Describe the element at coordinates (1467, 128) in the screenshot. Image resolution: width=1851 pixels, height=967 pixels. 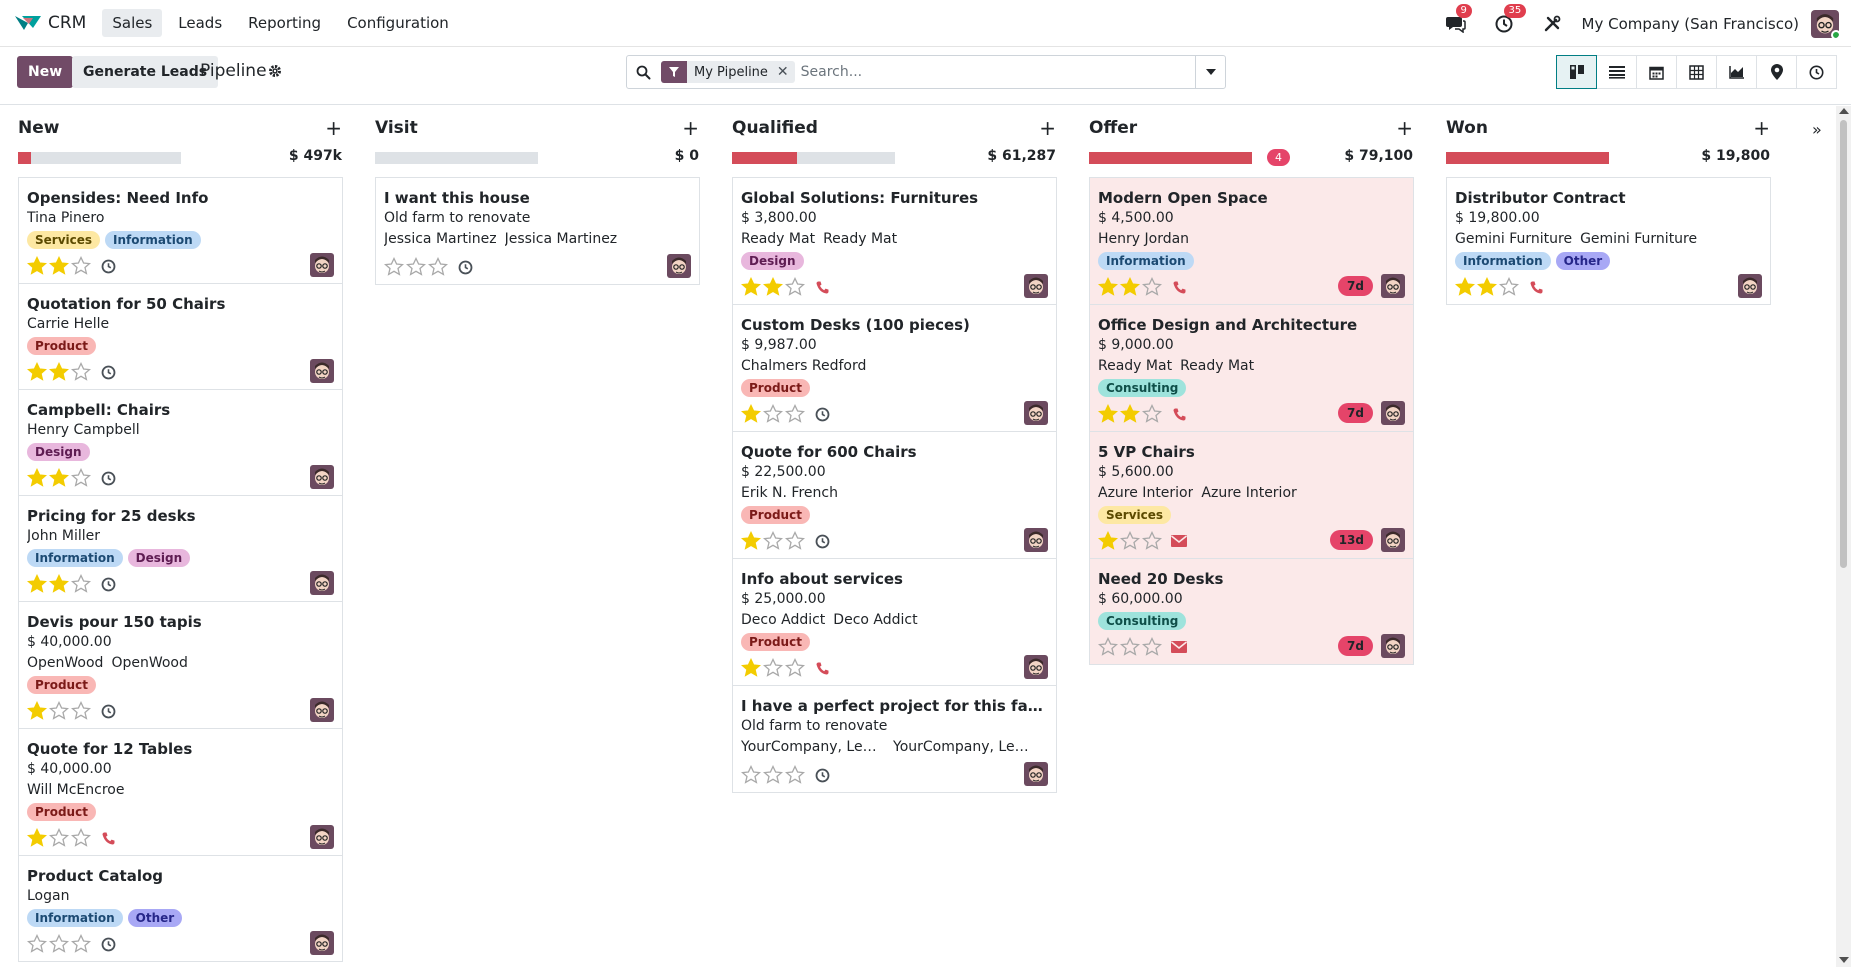
I see `column-title: Won` at that location.